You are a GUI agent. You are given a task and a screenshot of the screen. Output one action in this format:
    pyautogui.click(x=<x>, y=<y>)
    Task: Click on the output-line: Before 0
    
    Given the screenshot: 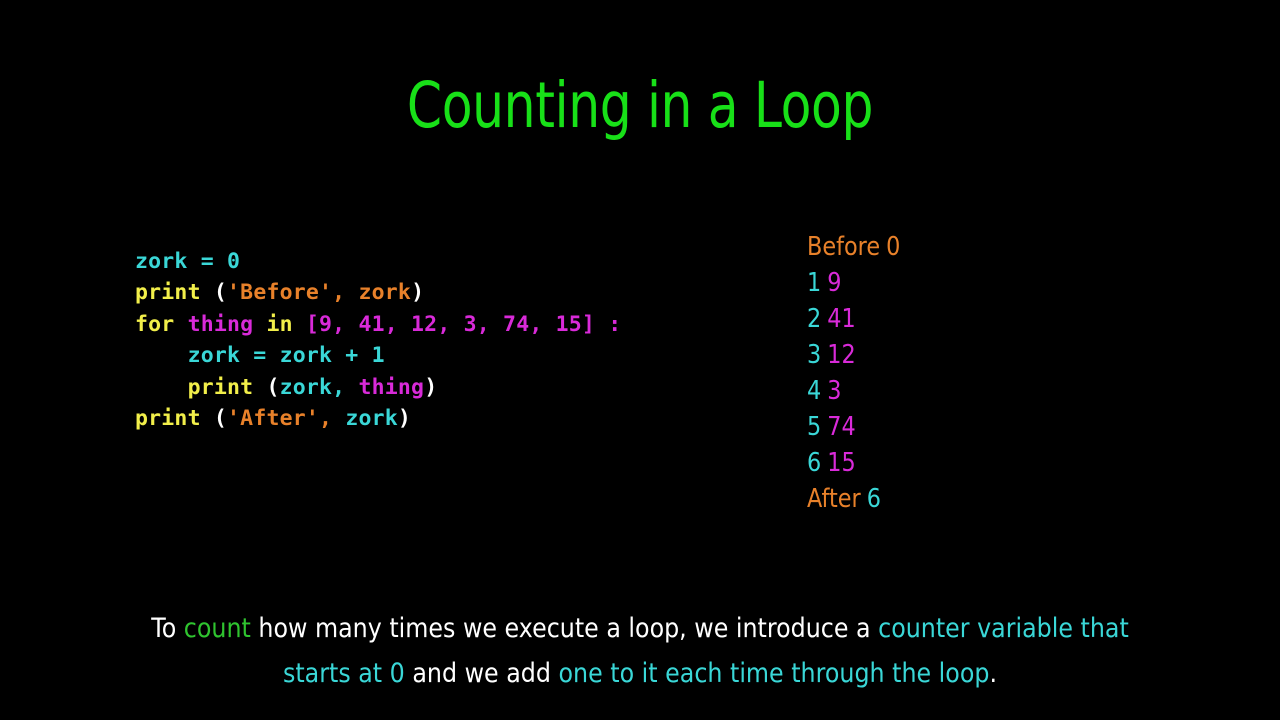 What is the action you would take?
    pyautogui.click(x=853, y=247)
    